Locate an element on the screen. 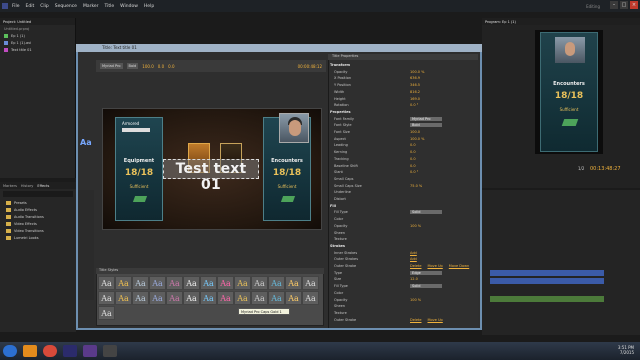  property-value: 100 % is located at coordinates (415, 226).